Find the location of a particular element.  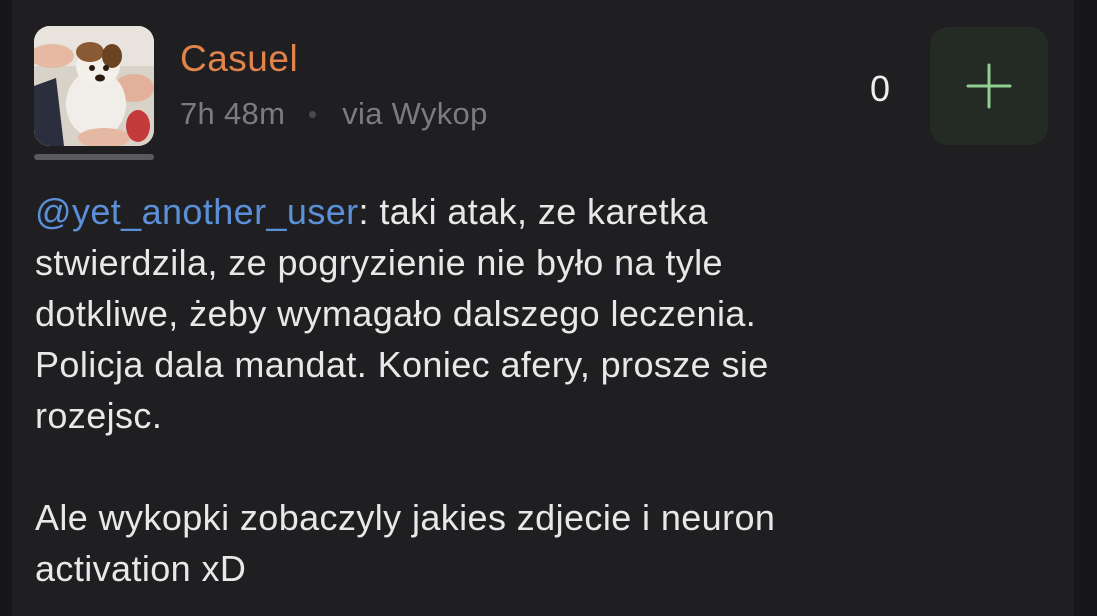

time-ago: 7h 48m is located at coordinates (232, 114).